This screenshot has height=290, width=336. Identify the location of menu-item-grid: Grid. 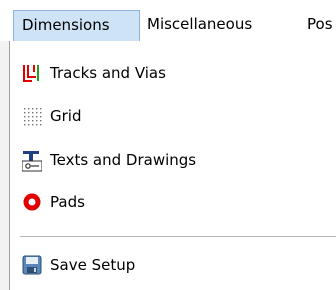
(170, 116).